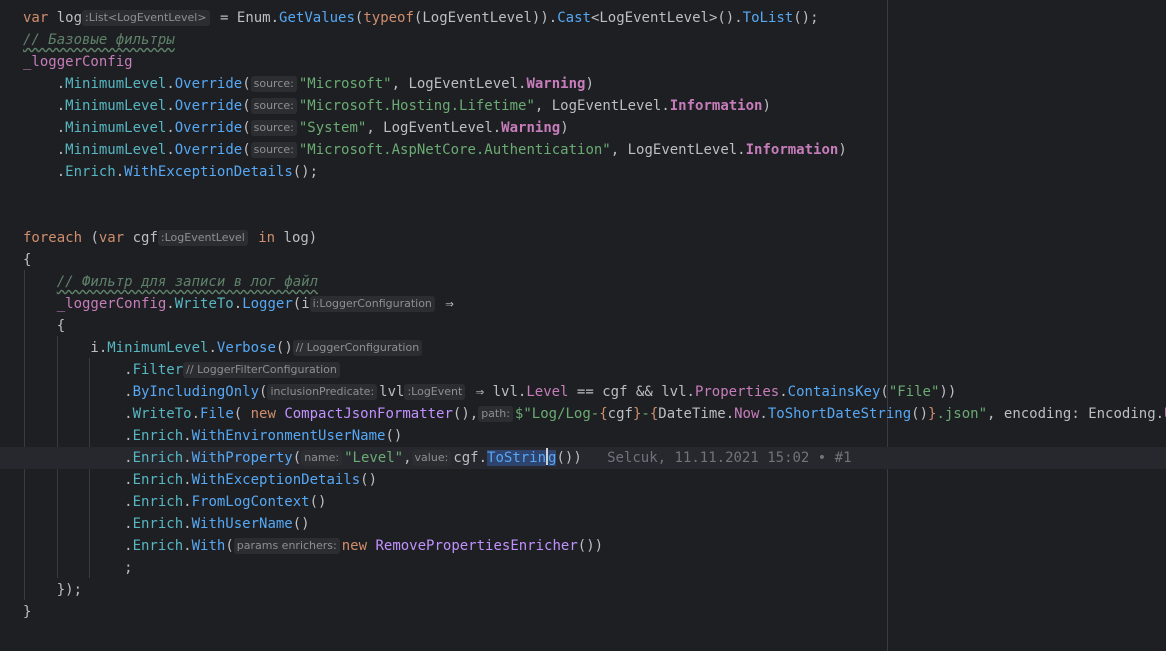  I want to click on code-line: _loggerConfig, so click(583, 62).